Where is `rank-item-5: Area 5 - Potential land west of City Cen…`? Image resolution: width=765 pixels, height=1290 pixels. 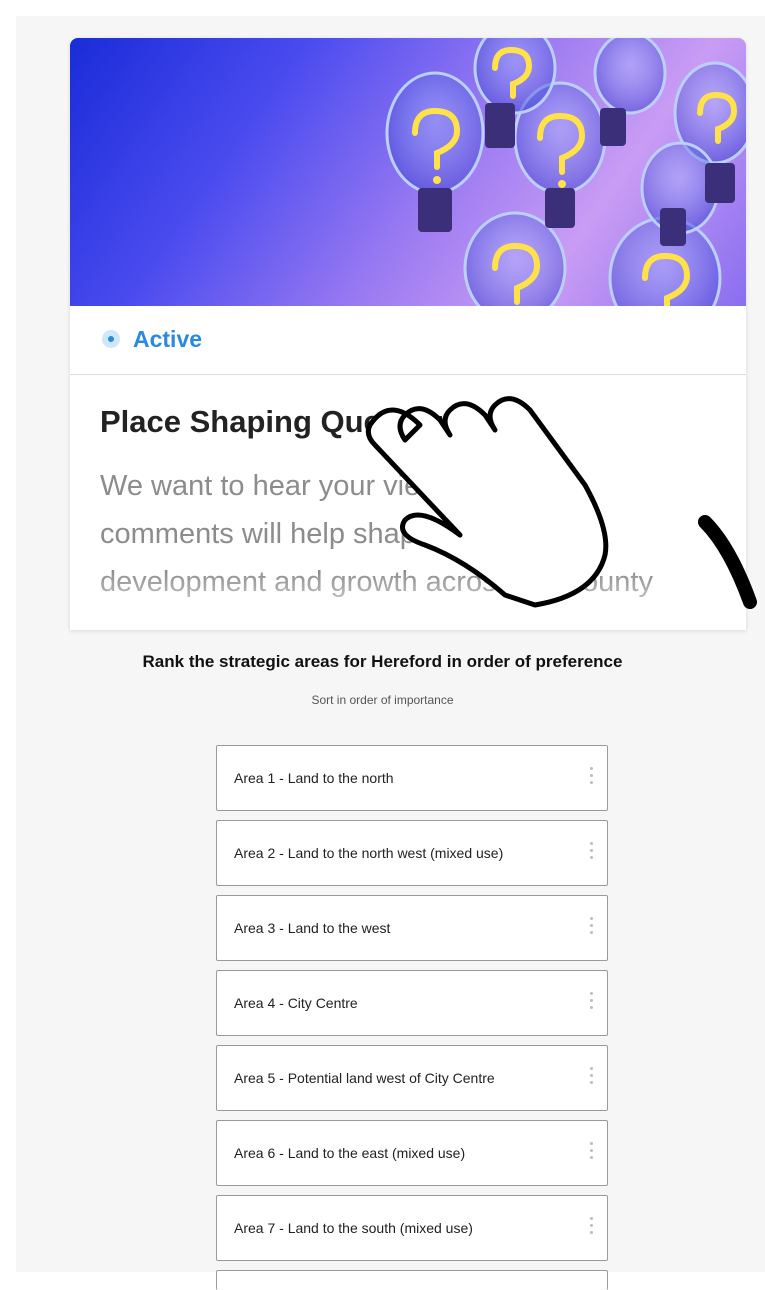
rank-item-5: Area 5 - Potential land west of City Cen… is located at coordinates (412, 1078).